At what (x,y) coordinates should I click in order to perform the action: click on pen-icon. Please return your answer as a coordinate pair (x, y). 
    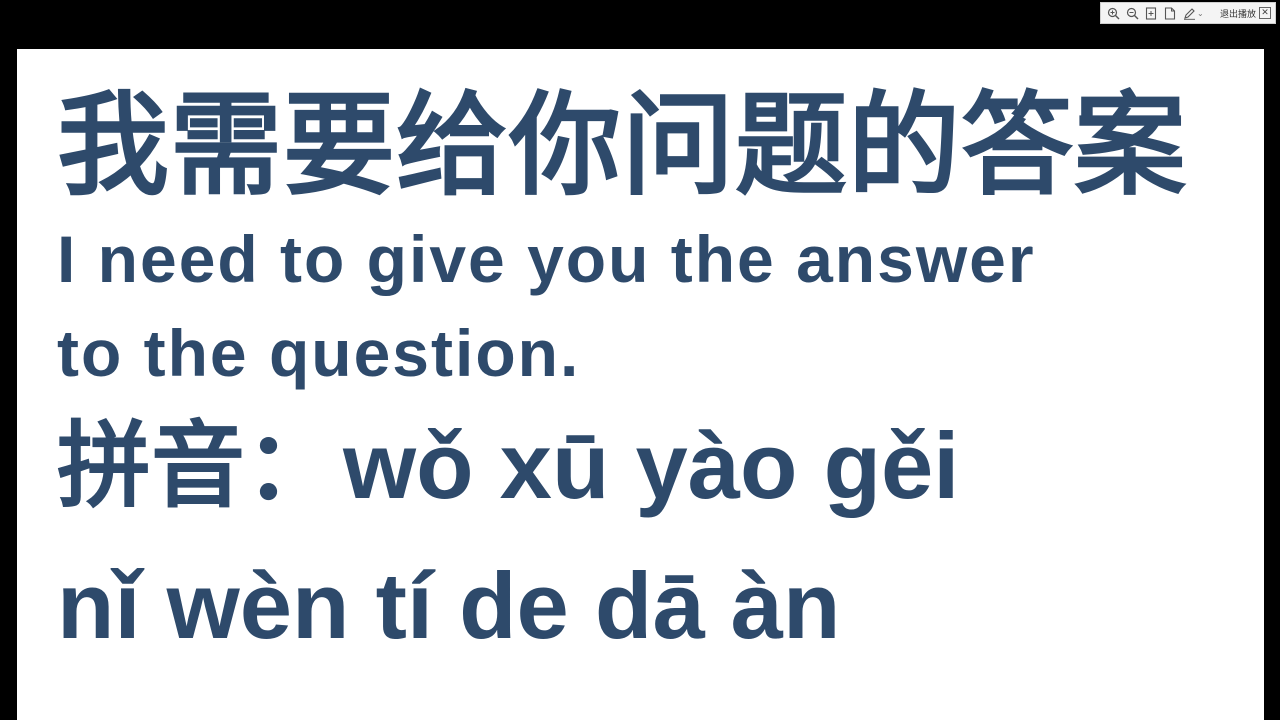
    Looking at the image, I should click on (1189, 13).